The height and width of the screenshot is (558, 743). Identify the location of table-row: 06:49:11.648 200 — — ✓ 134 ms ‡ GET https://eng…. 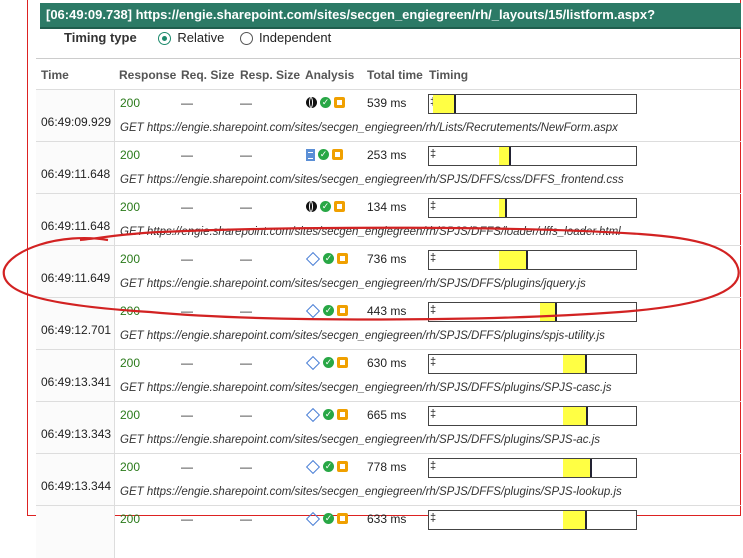
(388, 219).